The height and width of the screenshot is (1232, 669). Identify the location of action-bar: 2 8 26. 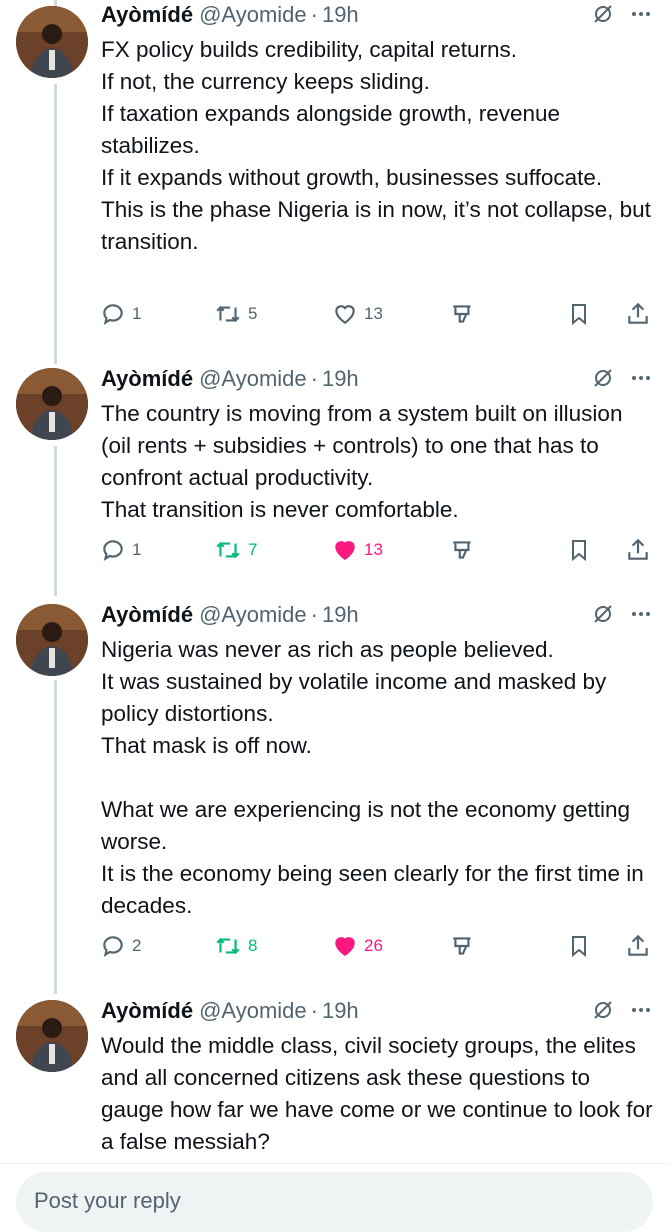
(378, 946).